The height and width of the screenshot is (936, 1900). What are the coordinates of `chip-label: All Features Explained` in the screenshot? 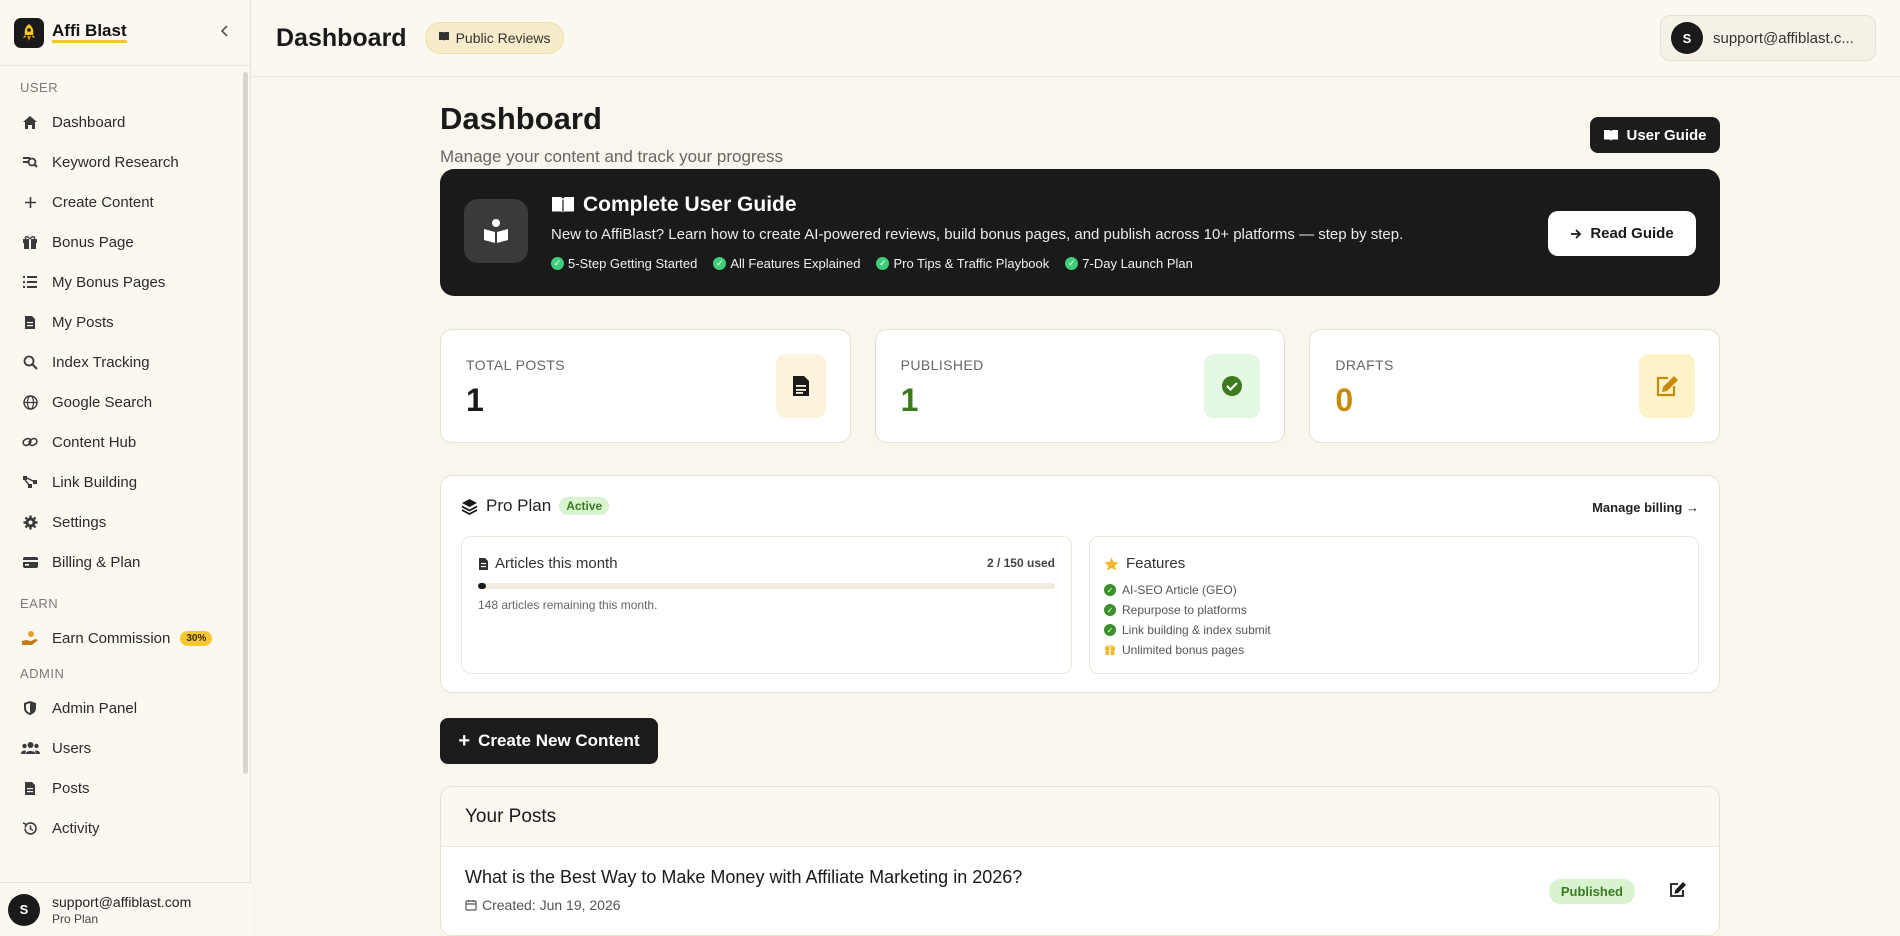 It's located at (795, 263).